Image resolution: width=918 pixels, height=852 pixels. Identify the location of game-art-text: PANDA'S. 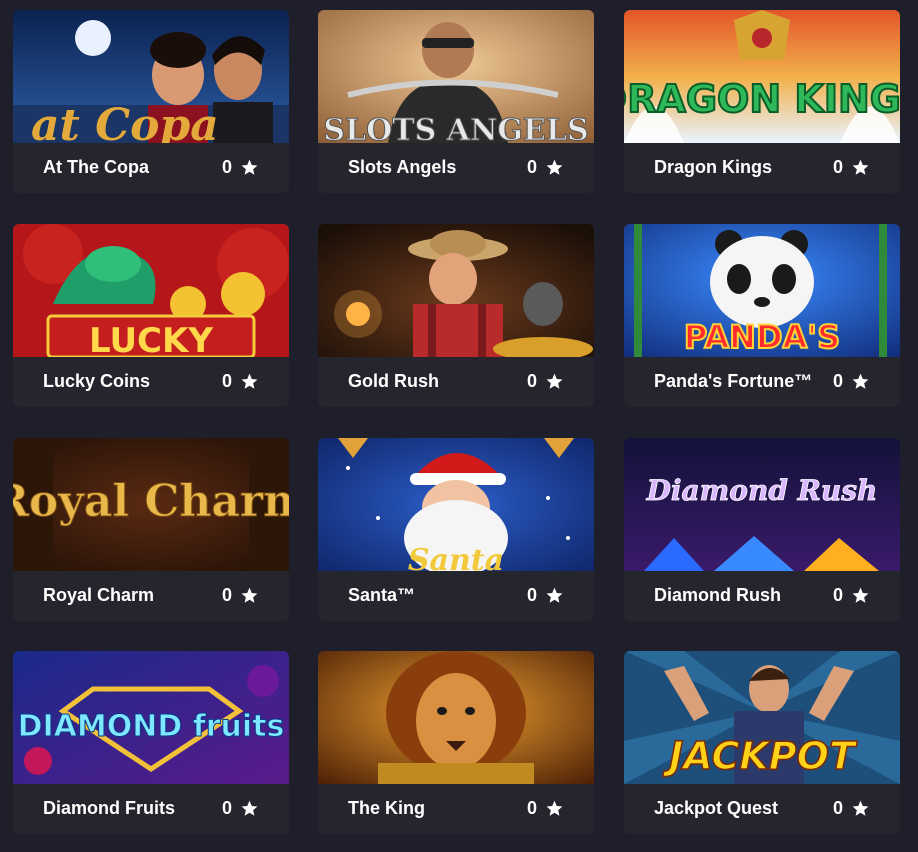
(762, 337).